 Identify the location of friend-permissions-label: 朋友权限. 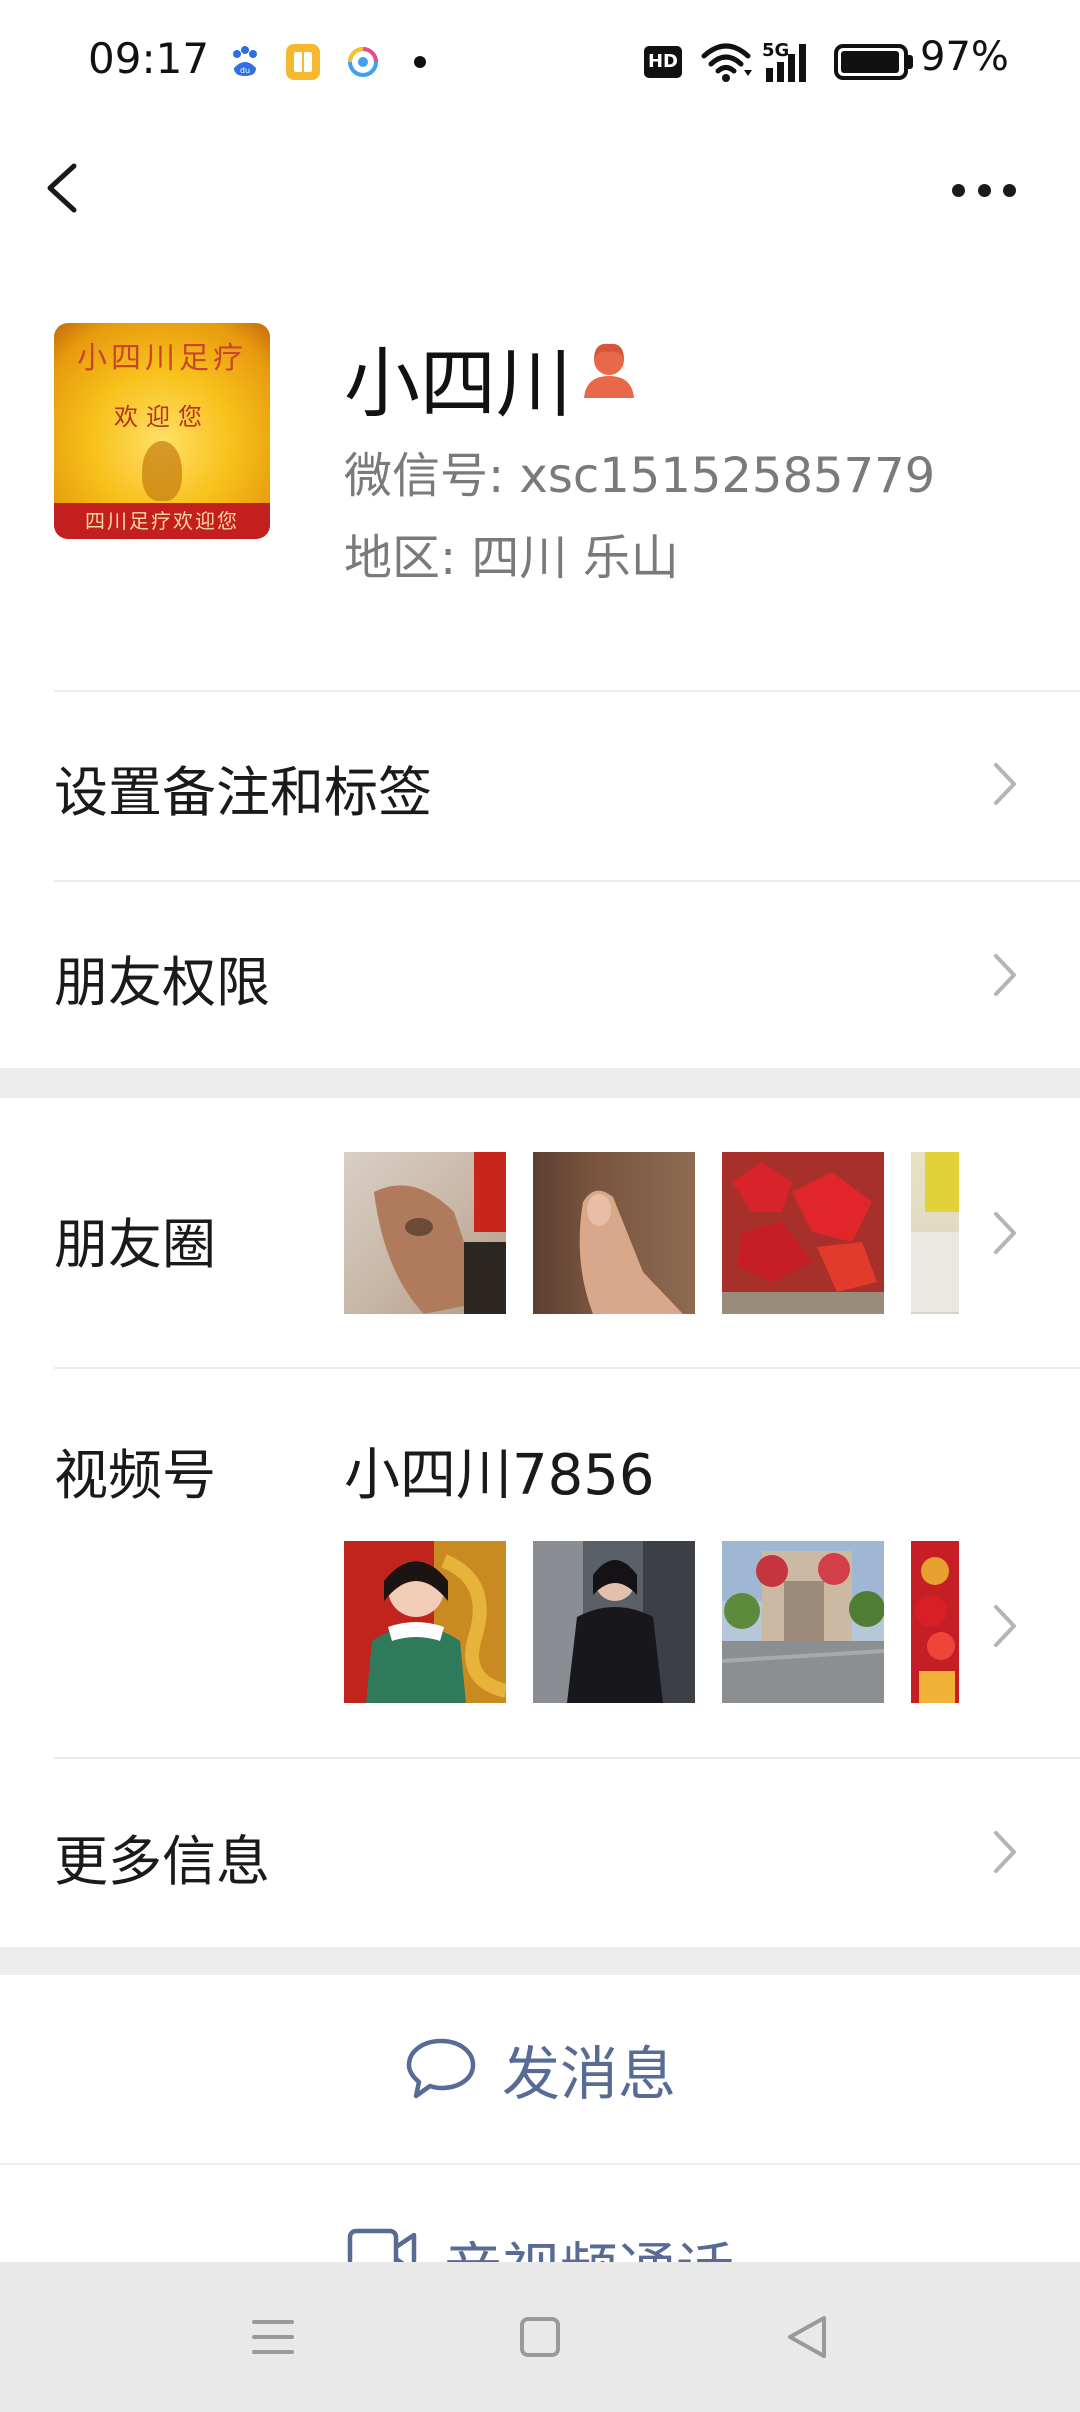
(162, 982).